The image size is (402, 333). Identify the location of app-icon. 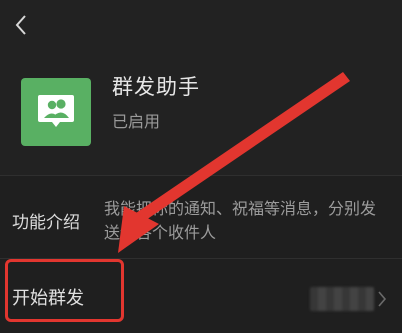
(56, 112).